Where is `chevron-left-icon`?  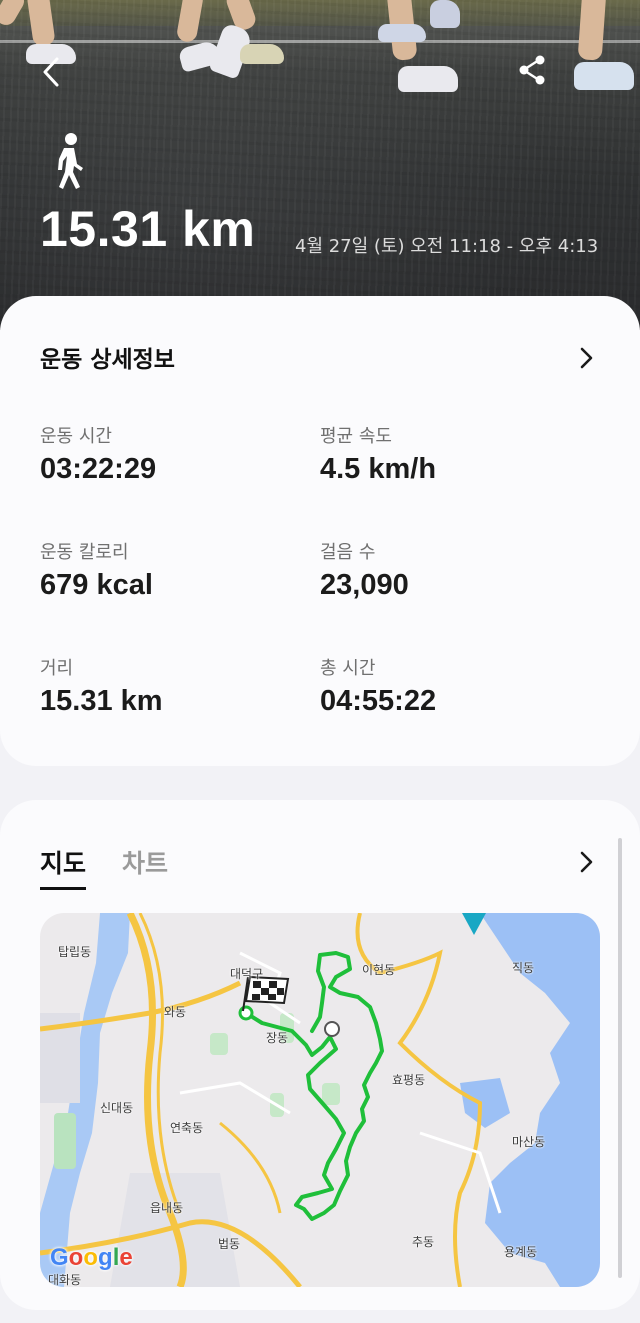
chevron-left-icon is located at coordinates (51, 72).